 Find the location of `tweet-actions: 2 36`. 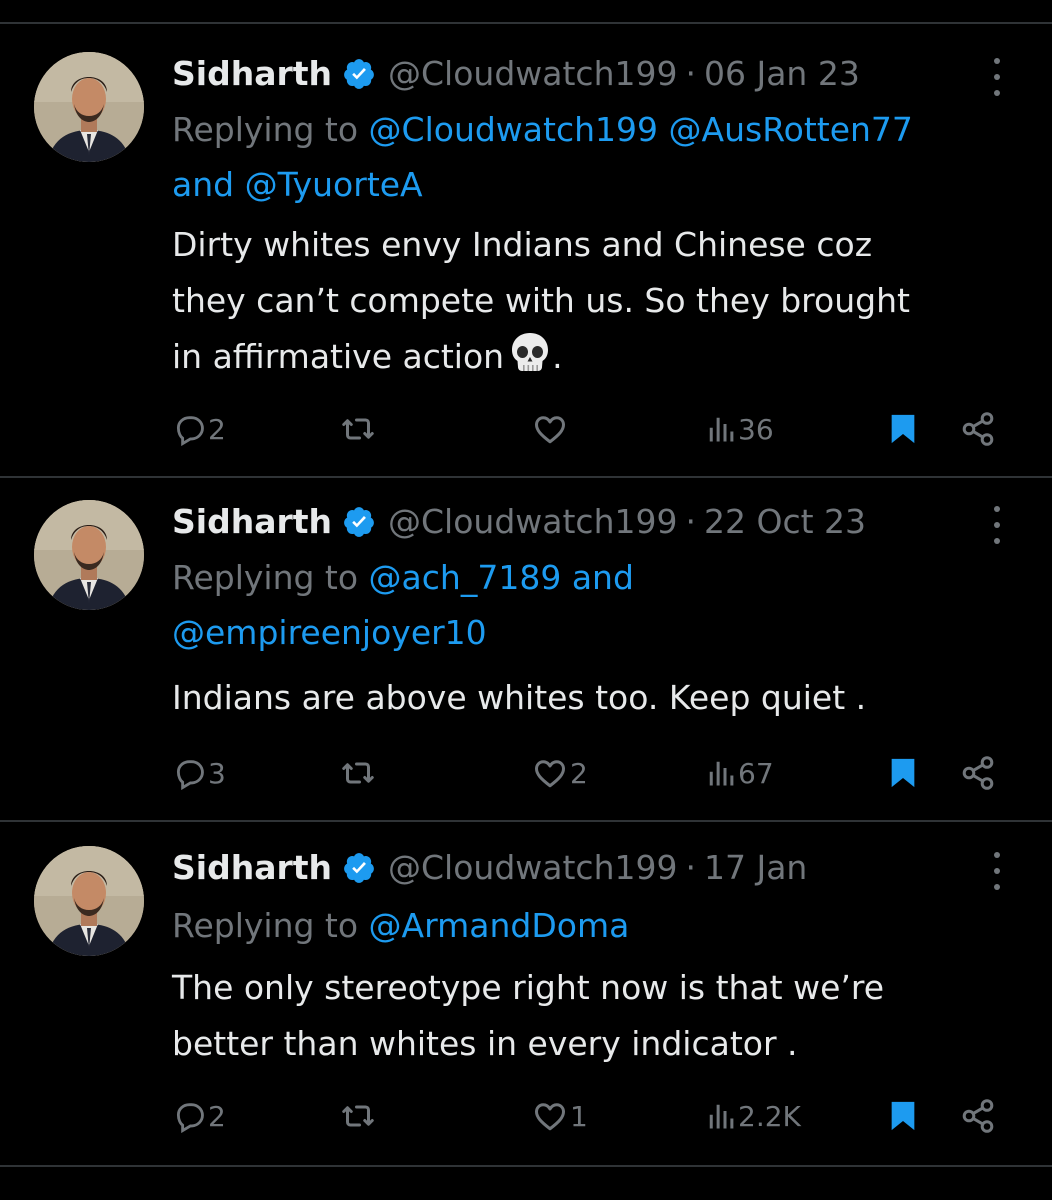

tweet-actions: 2 36 is located at coordinates (592, 429).